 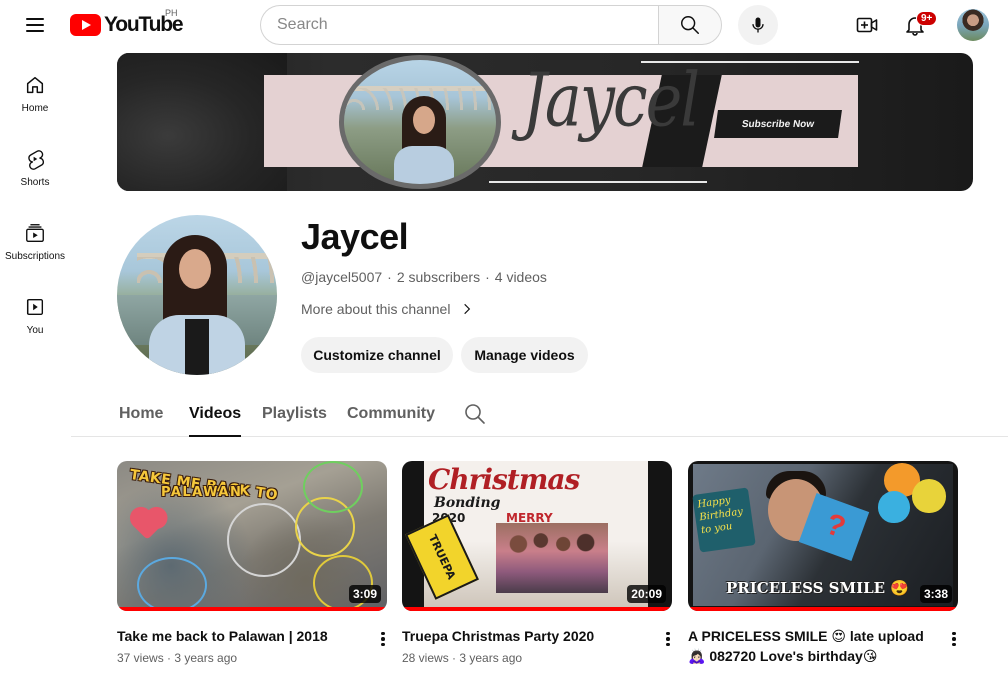 I want to click on thumbnail-text: Bonding, so click(x=467, y=503).